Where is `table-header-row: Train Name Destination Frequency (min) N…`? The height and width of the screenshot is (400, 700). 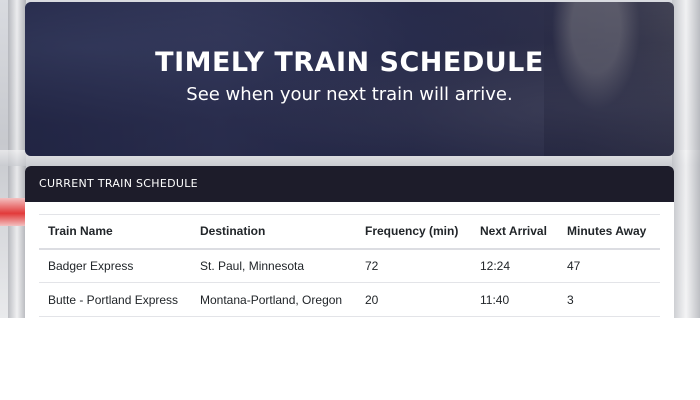 table-header-row: Train Name Destination Frequency (min) N… is located at coordinates (349, 231).